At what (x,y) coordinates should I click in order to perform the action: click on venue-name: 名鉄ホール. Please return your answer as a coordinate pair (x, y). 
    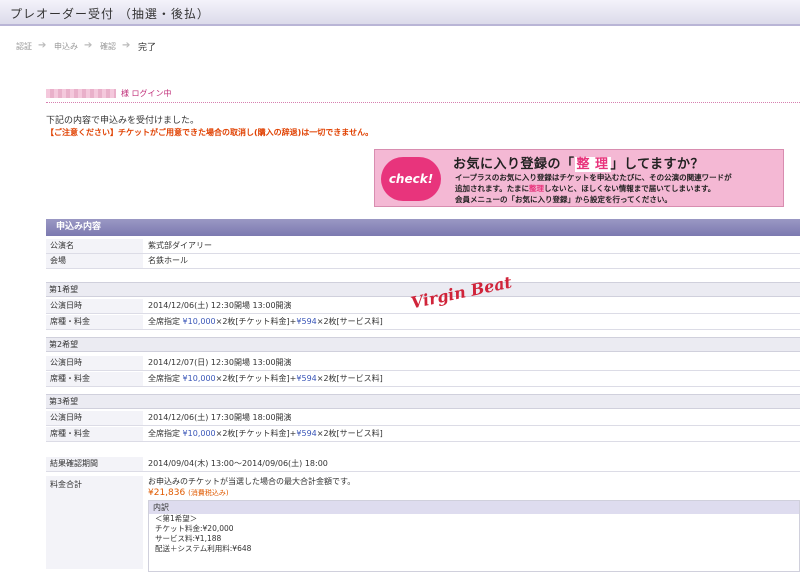
    Looking at the image, I should click on (168, 260).